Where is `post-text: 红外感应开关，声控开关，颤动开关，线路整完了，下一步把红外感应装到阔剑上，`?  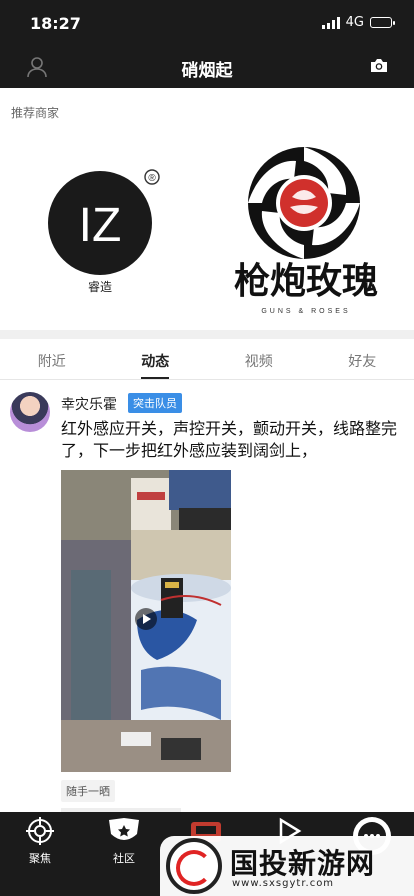 post-text: 红外感应开关，声控开关，颤动开关，线路整完了，下一步把红外感应装到阔剑上， is located at coordinates (229, 439).